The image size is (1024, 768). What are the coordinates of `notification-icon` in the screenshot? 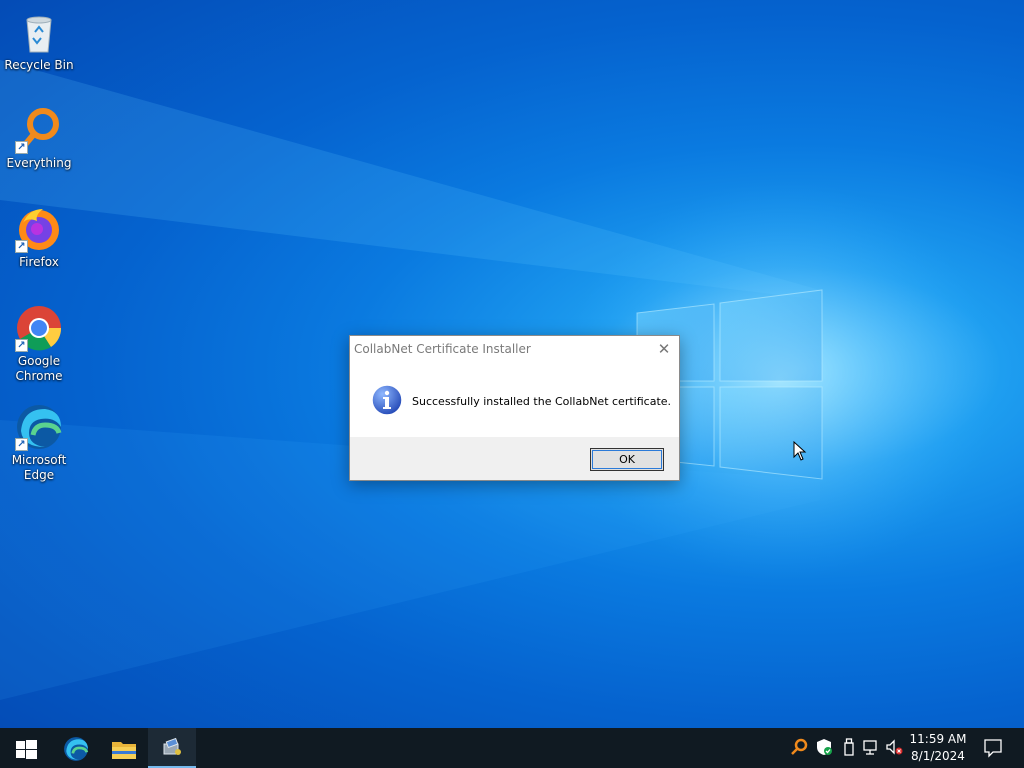 It's located at (993, 748).